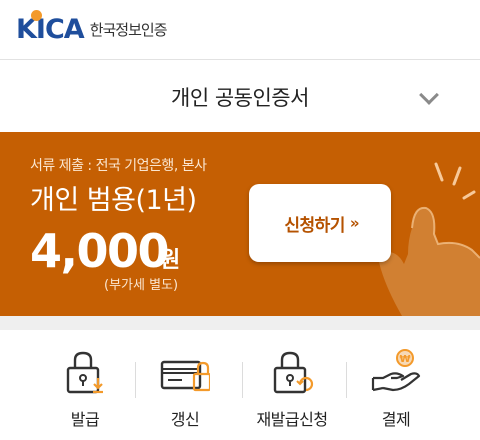 This screenshot has width=480, height=440. Describe the element at coordinates (170, 260) in the screenshot. I see `price-unit: 원` at that location.